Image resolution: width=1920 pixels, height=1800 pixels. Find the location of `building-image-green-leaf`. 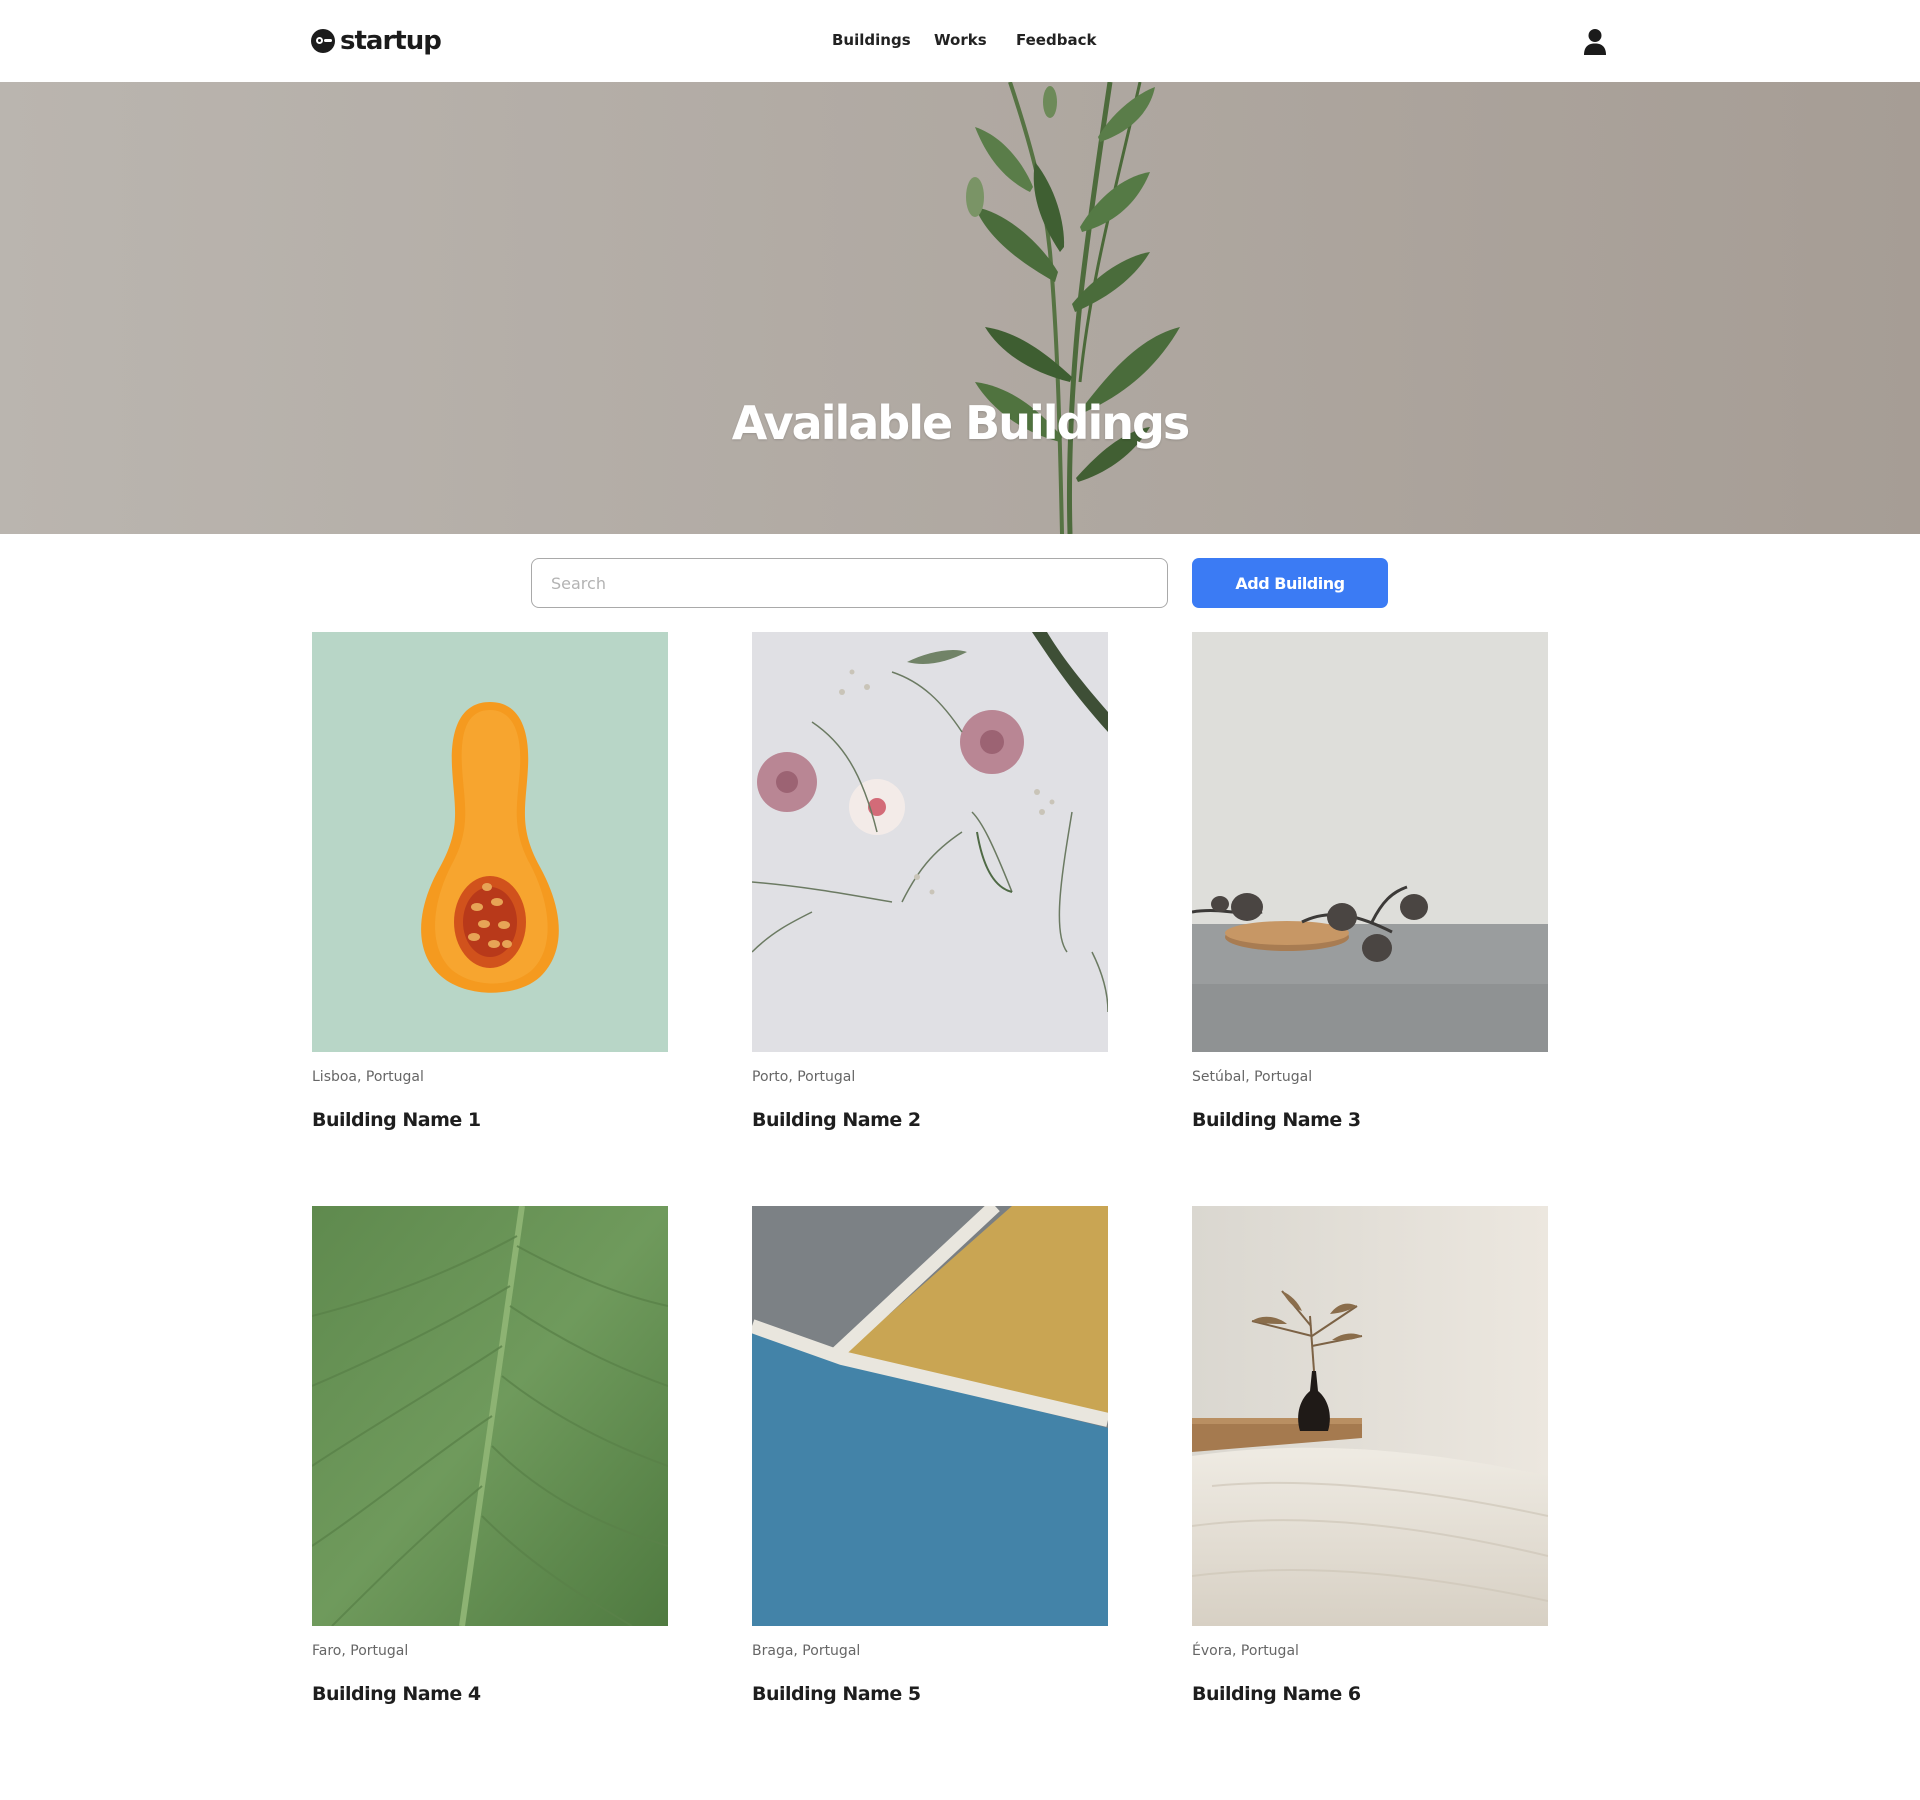

building-image-green-leaf is located at coordinates (490, 1416).